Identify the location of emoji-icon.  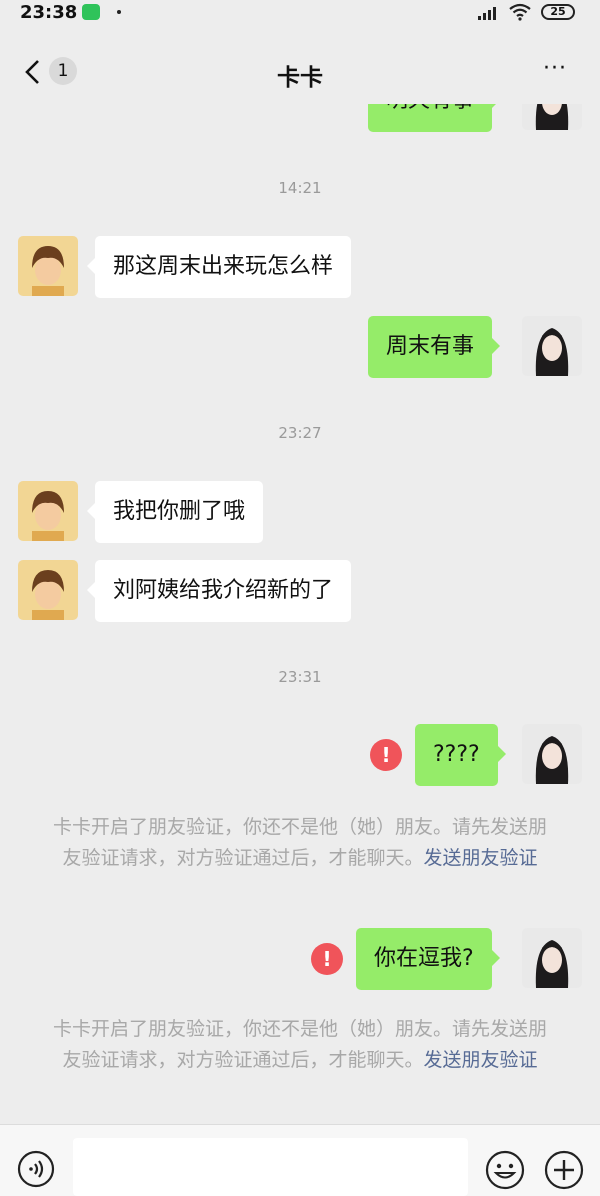
(505, 1170).